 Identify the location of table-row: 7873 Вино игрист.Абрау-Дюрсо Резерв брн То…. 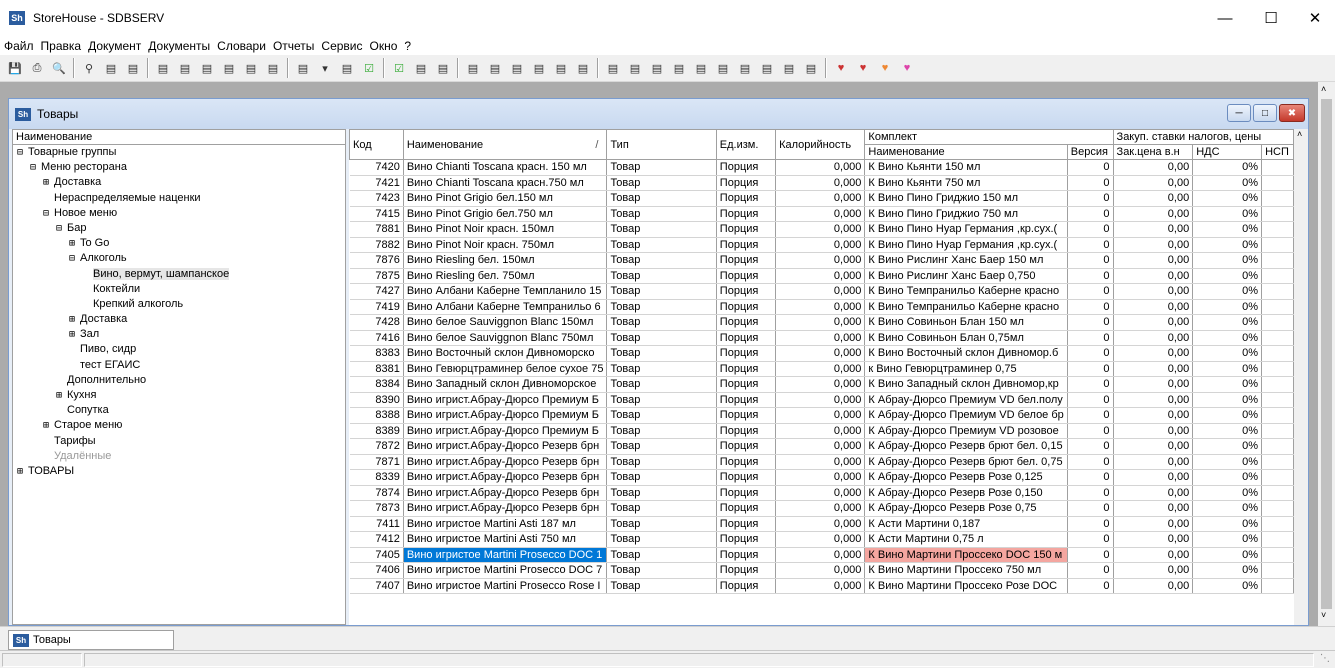
(821, 508).